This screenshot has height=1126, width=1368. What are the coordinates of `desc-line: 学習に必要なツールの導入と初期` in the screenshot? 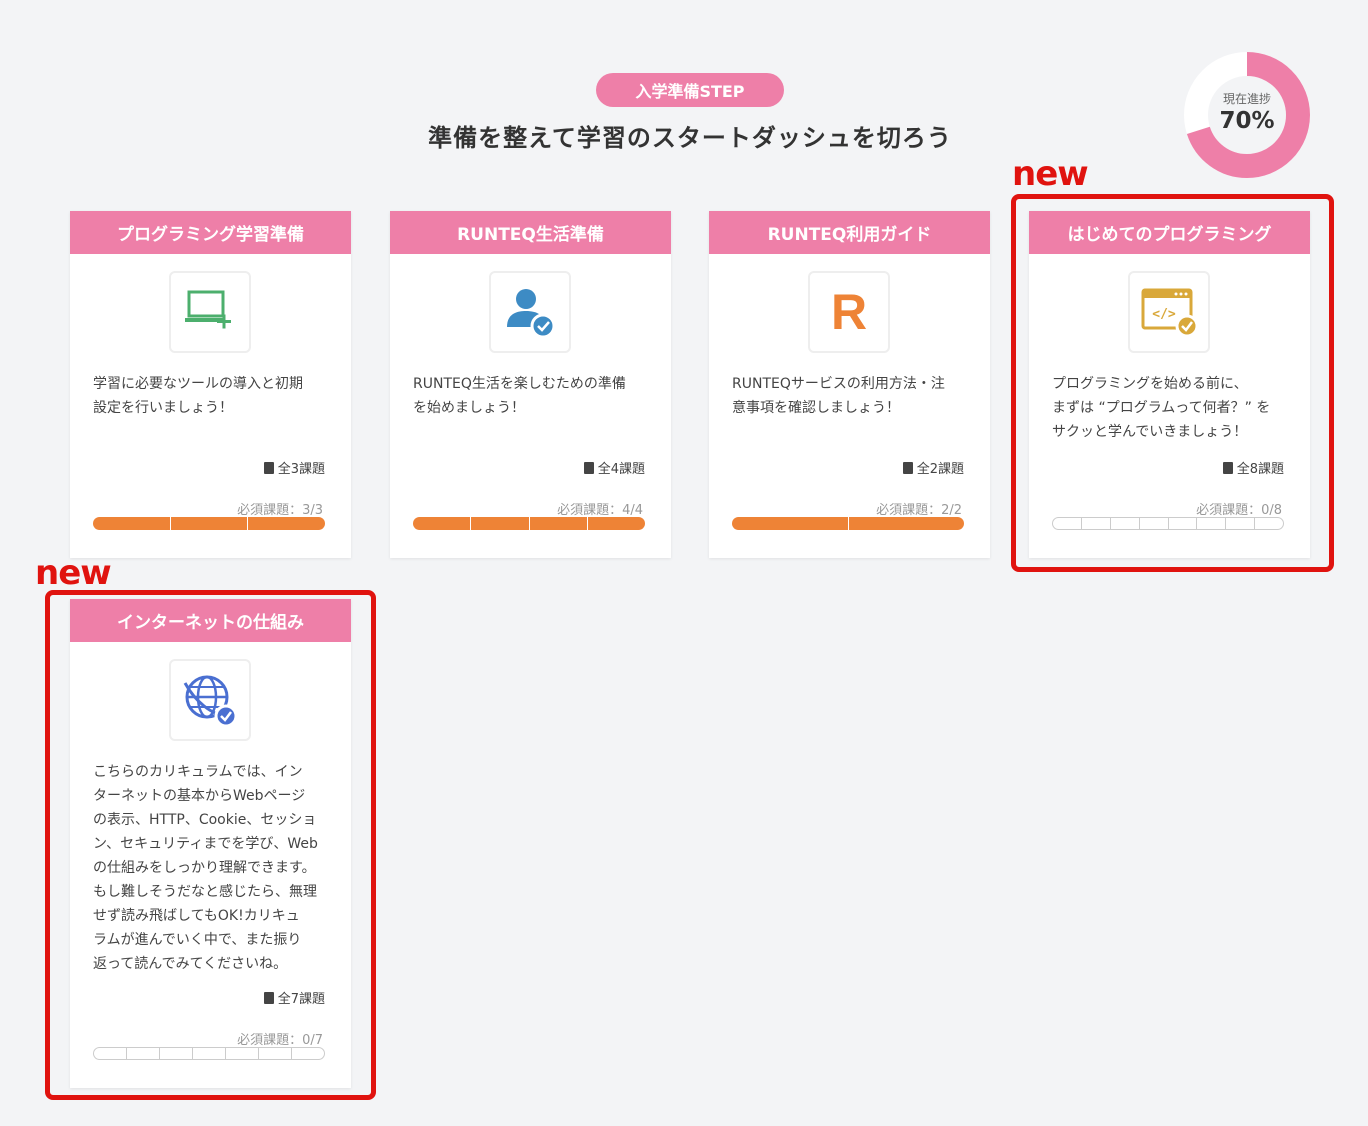 It's located at (198, 384).